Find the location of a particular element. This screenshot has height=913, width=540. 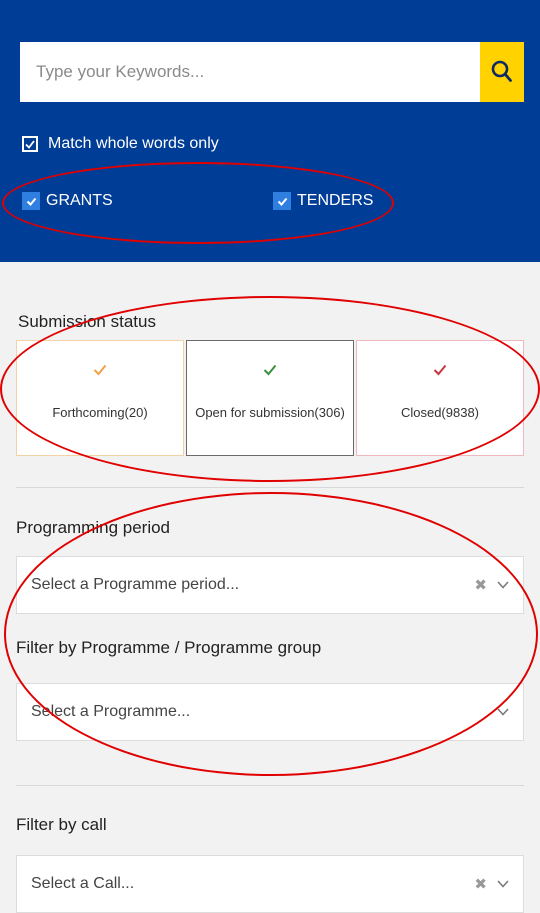

match-whole-words-label: Match whole words only is located at coordinates (133, 143).